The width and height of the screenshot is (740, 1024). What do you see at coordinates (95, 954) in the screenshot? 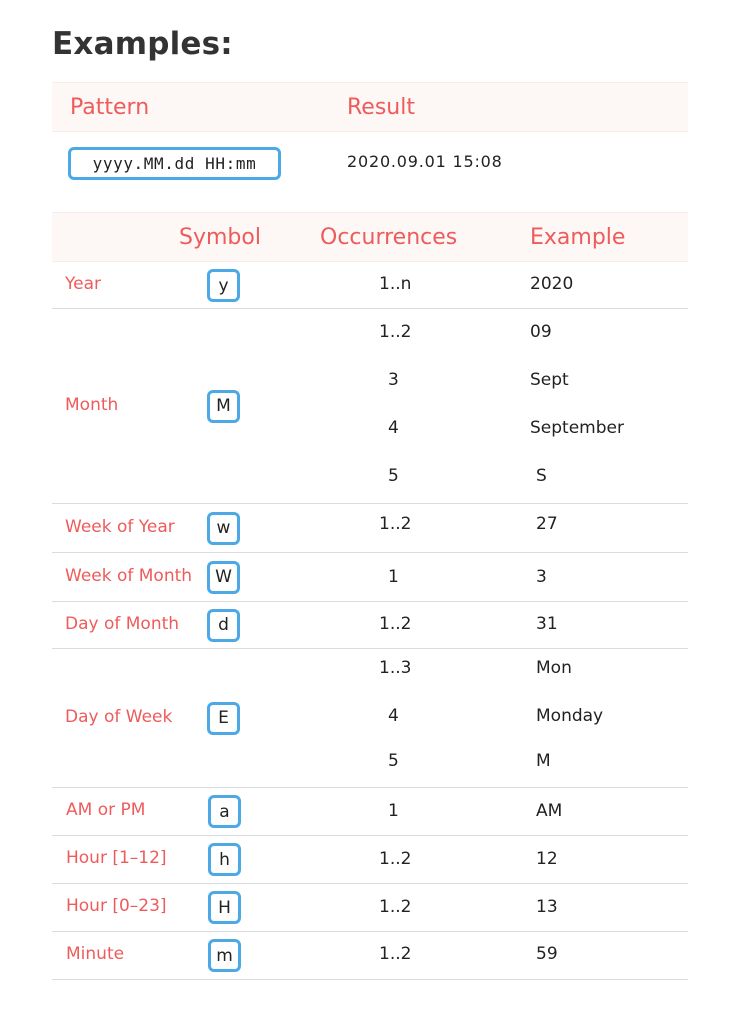
I see `row-name: Minute` at bounding box center [95, 954].